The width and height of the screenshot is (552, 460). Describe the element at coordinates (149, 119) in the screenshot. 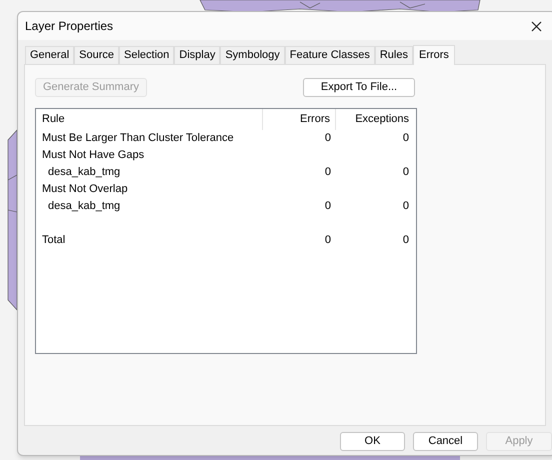

I see `column-header: Rule` at that location.